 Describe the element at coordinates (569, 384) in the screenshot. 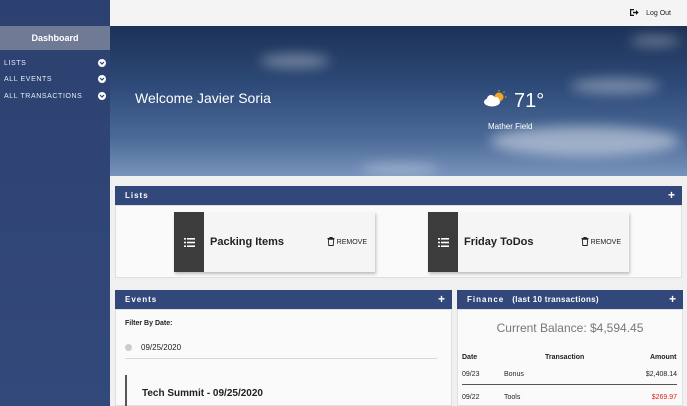

I see `row-divider` at that location.